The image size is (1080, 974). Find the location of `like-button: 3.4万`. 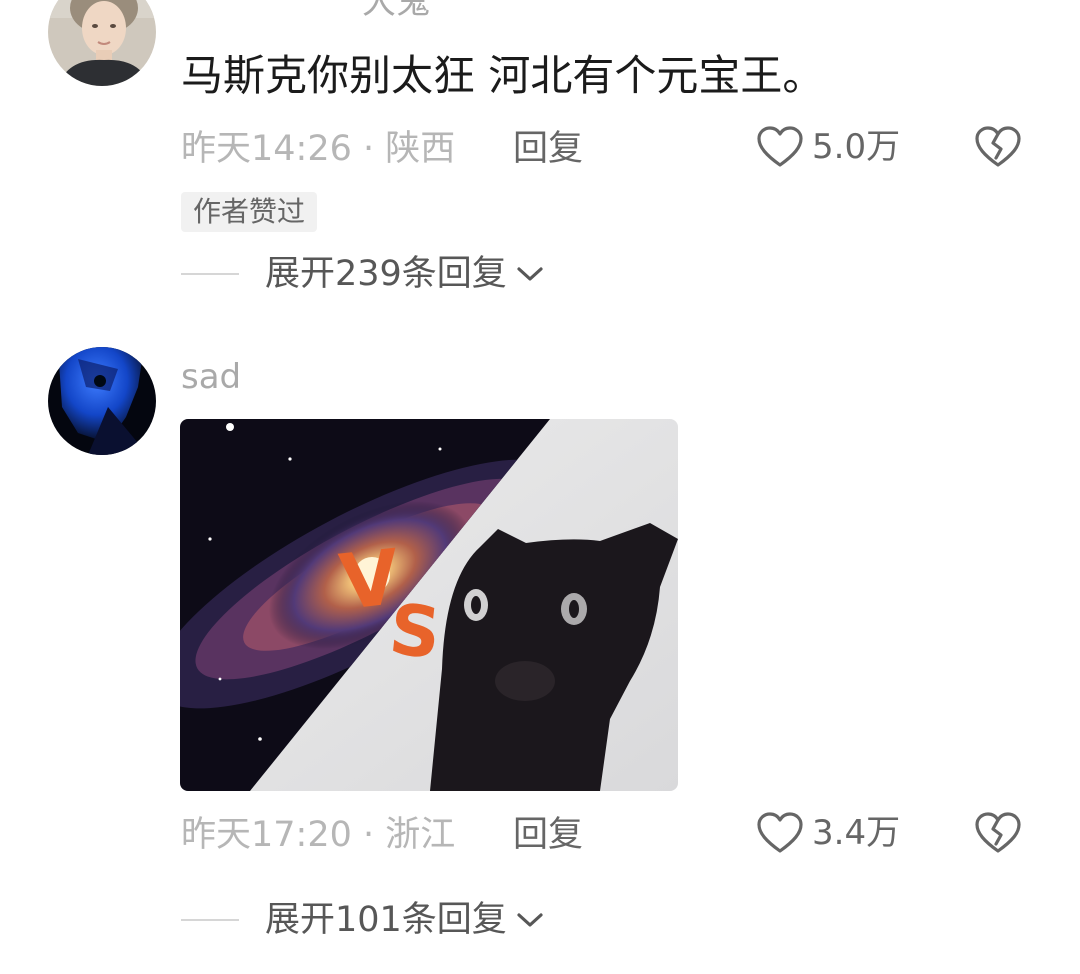

like-button: 3.4万 is located at coordinates (828, 833).